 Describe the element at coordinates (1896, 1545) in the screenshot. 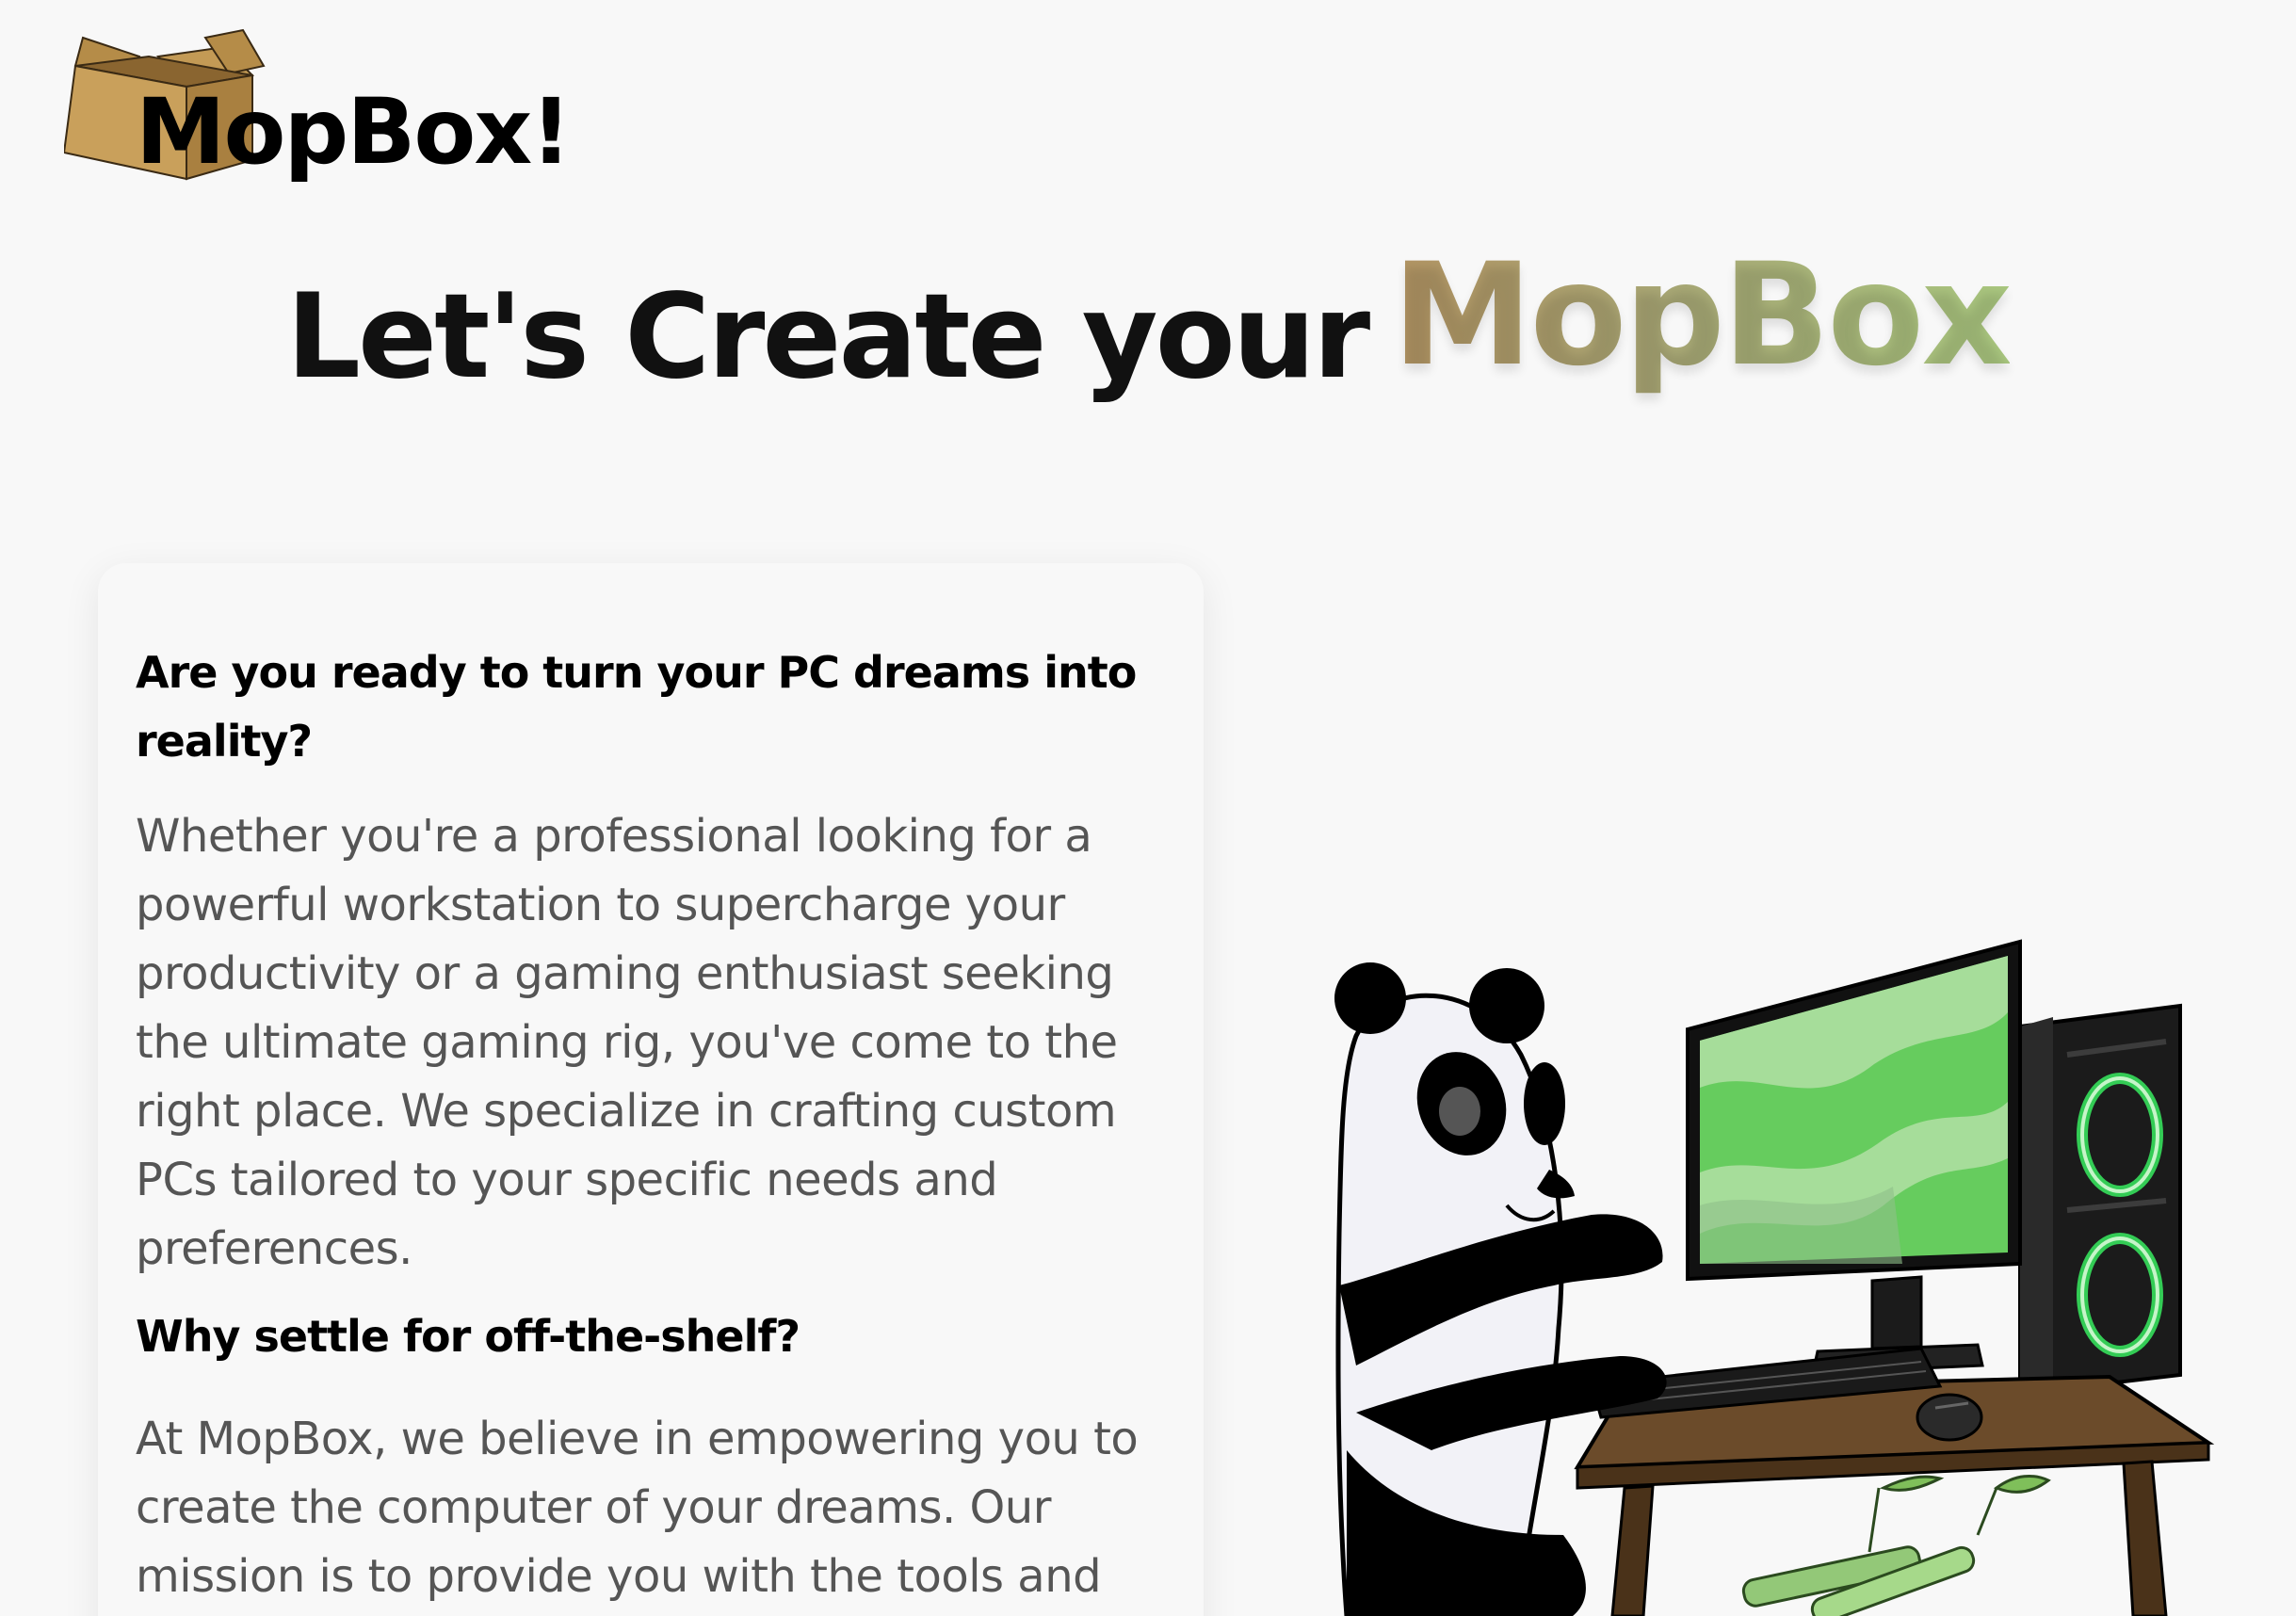

I see `bamboo` at that location.